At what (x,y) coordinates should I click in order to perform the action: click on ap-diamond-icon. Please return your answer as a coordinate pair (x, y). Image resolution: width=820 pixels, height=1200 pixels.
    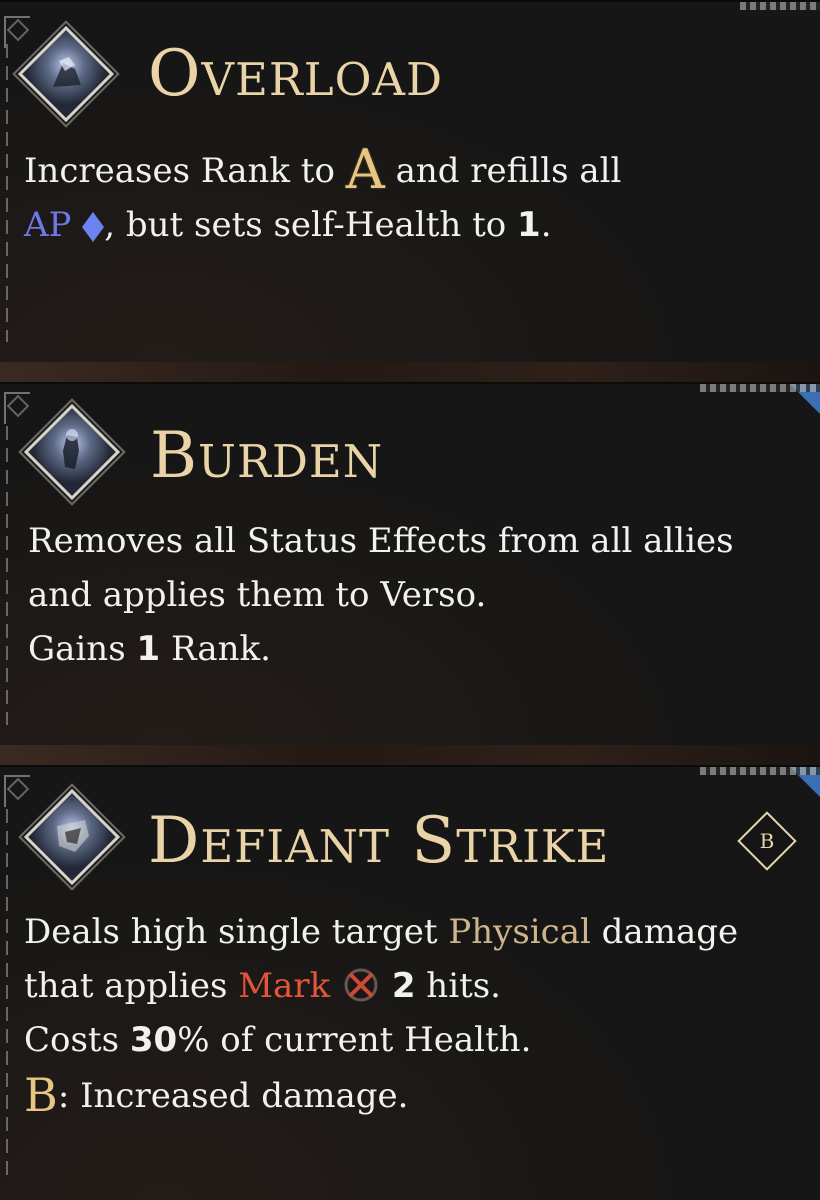
    Looking at the image, I should click on (93, 227).